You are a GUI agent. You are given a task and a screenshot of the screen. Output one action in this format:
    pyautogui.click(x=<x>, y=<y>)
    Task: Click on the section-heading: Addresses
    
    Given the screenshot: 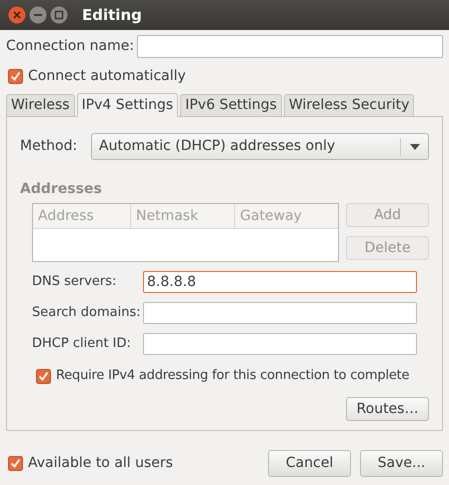 What is the action you would take?
    pyautogui.click(x=61, y=188)
    